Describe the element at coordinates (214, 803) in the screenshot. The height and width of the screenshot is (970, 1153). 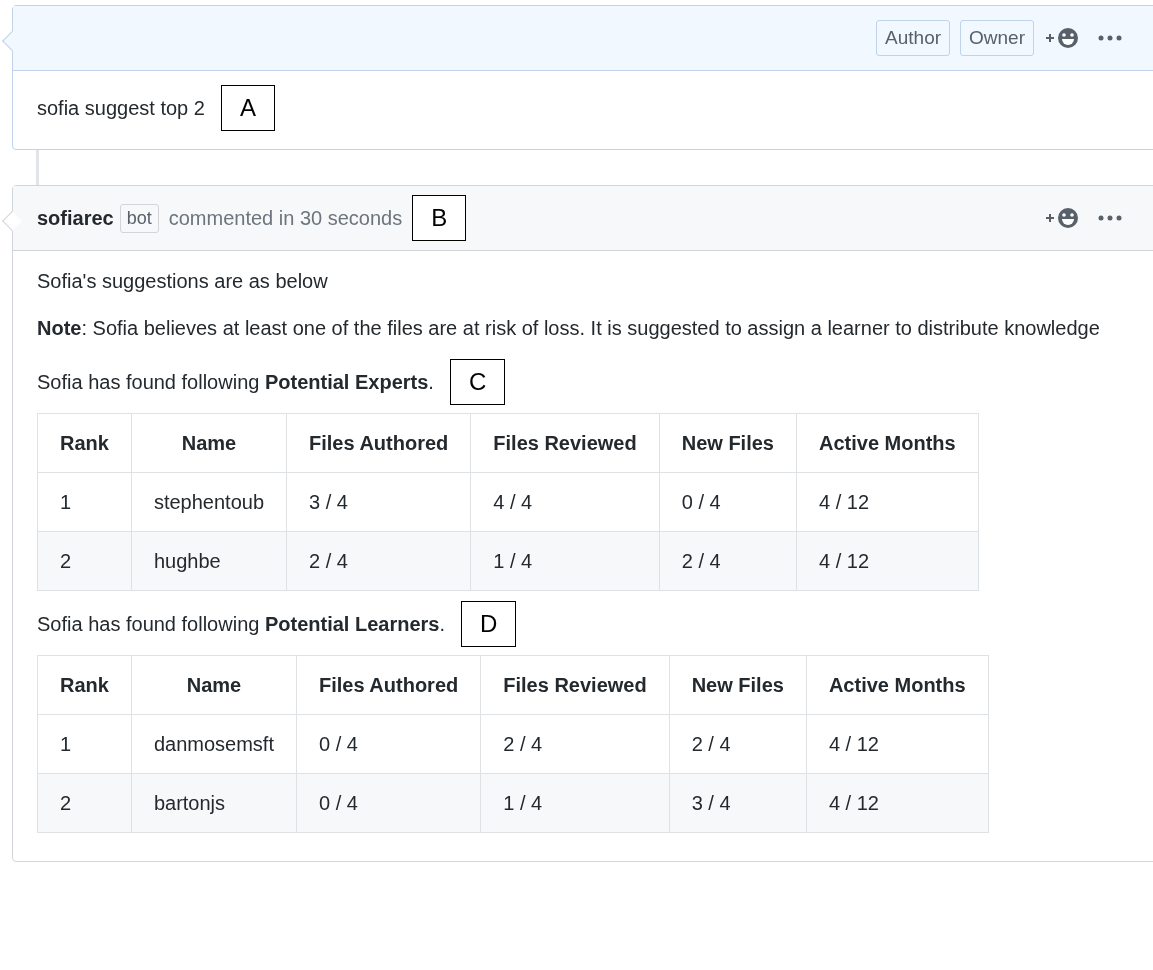
I see `table-cell: bartonjs` at that location.